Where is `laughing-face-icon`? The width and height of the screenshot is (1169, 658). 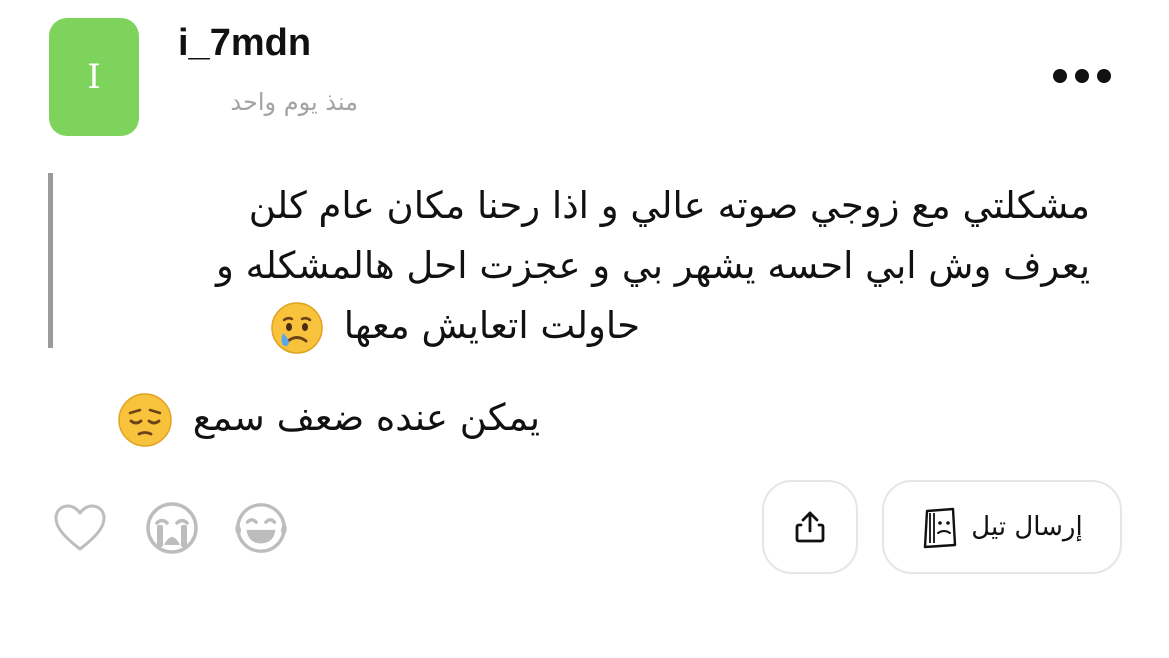 laughing-face-icon is located at coordinates (261, 528).